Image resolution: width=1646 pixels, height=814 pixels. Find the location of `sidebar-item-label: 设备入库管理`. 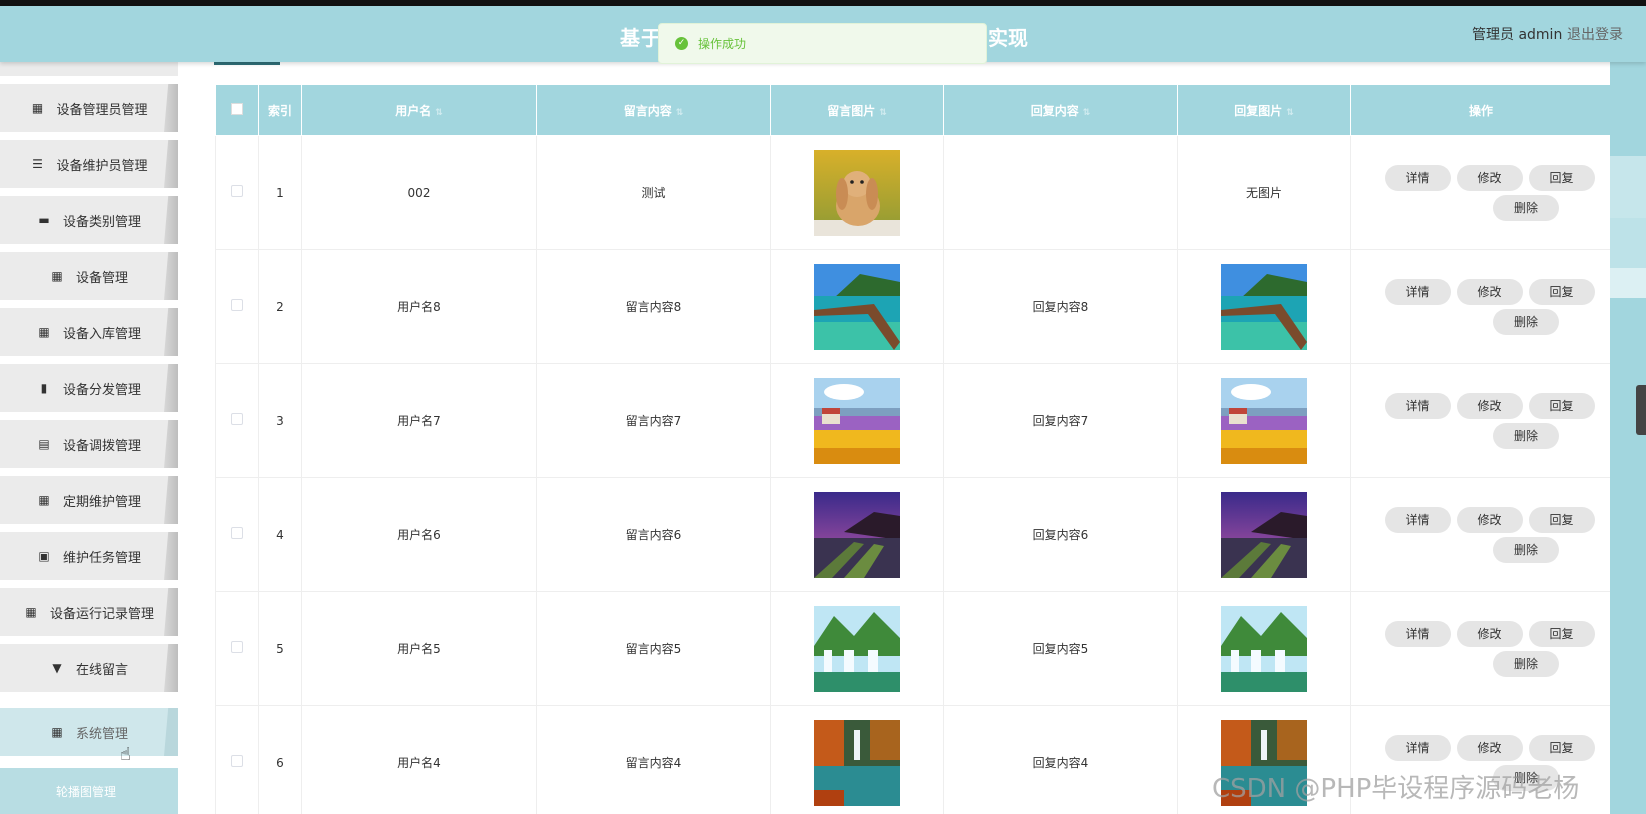

sidebar-item-label: 设备入库管理 is located at coordinates (101, 334).